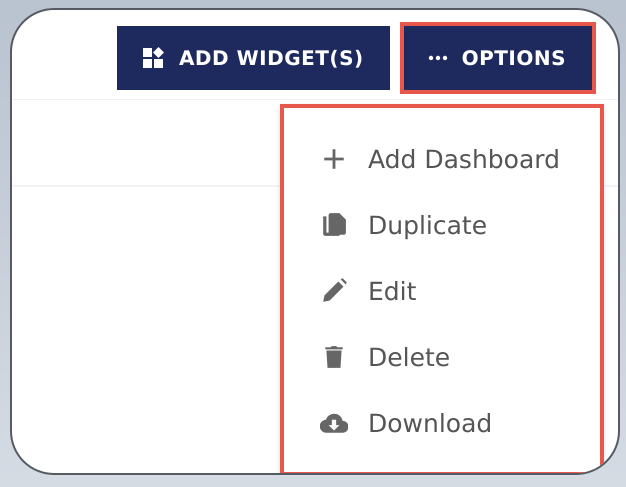 The height and width of the screenshot is (487, 626). Describe the element at coordinates (442, 225) in the screenshot. I see `menu-item: Duplicate` at that location.